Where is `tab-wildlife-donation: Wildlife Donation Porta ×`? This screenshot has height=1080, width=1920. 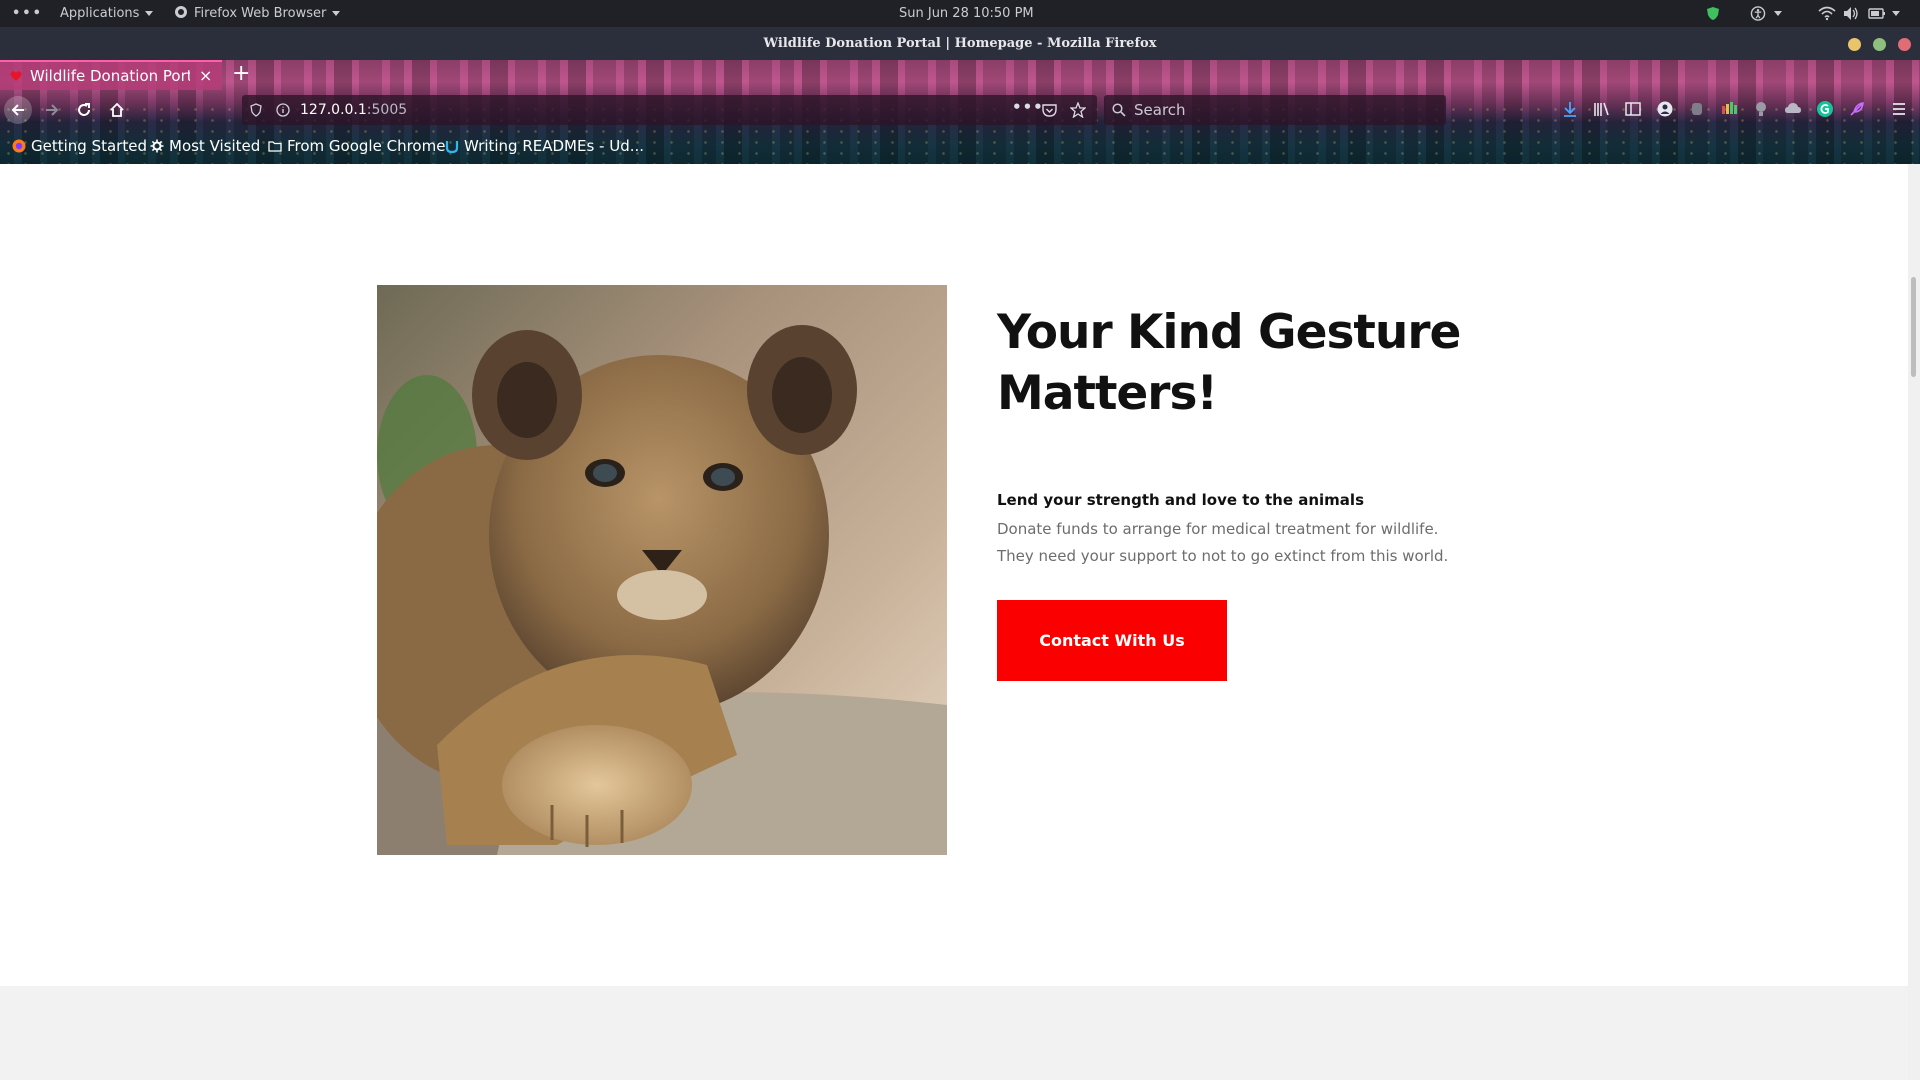 tab-wildlife-donation: Wildlife Donation Porta × is located at coordinates (111, 75).